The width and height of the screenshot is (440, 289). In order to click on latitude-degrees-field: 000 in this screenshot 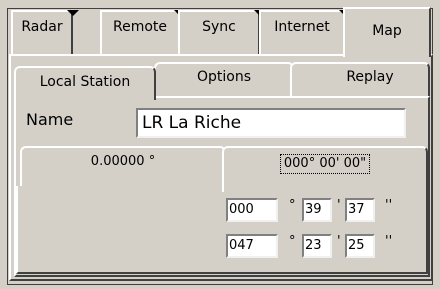, I will do `click(252, 210)`.